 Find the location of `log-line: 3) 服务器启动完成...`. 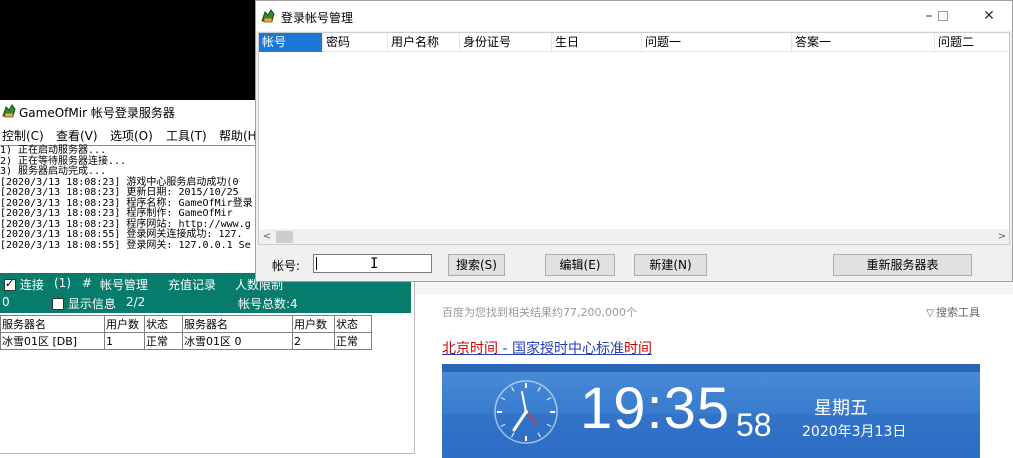

log-line: 3) 服务器启动完成... is located at coordinates (53, 171).